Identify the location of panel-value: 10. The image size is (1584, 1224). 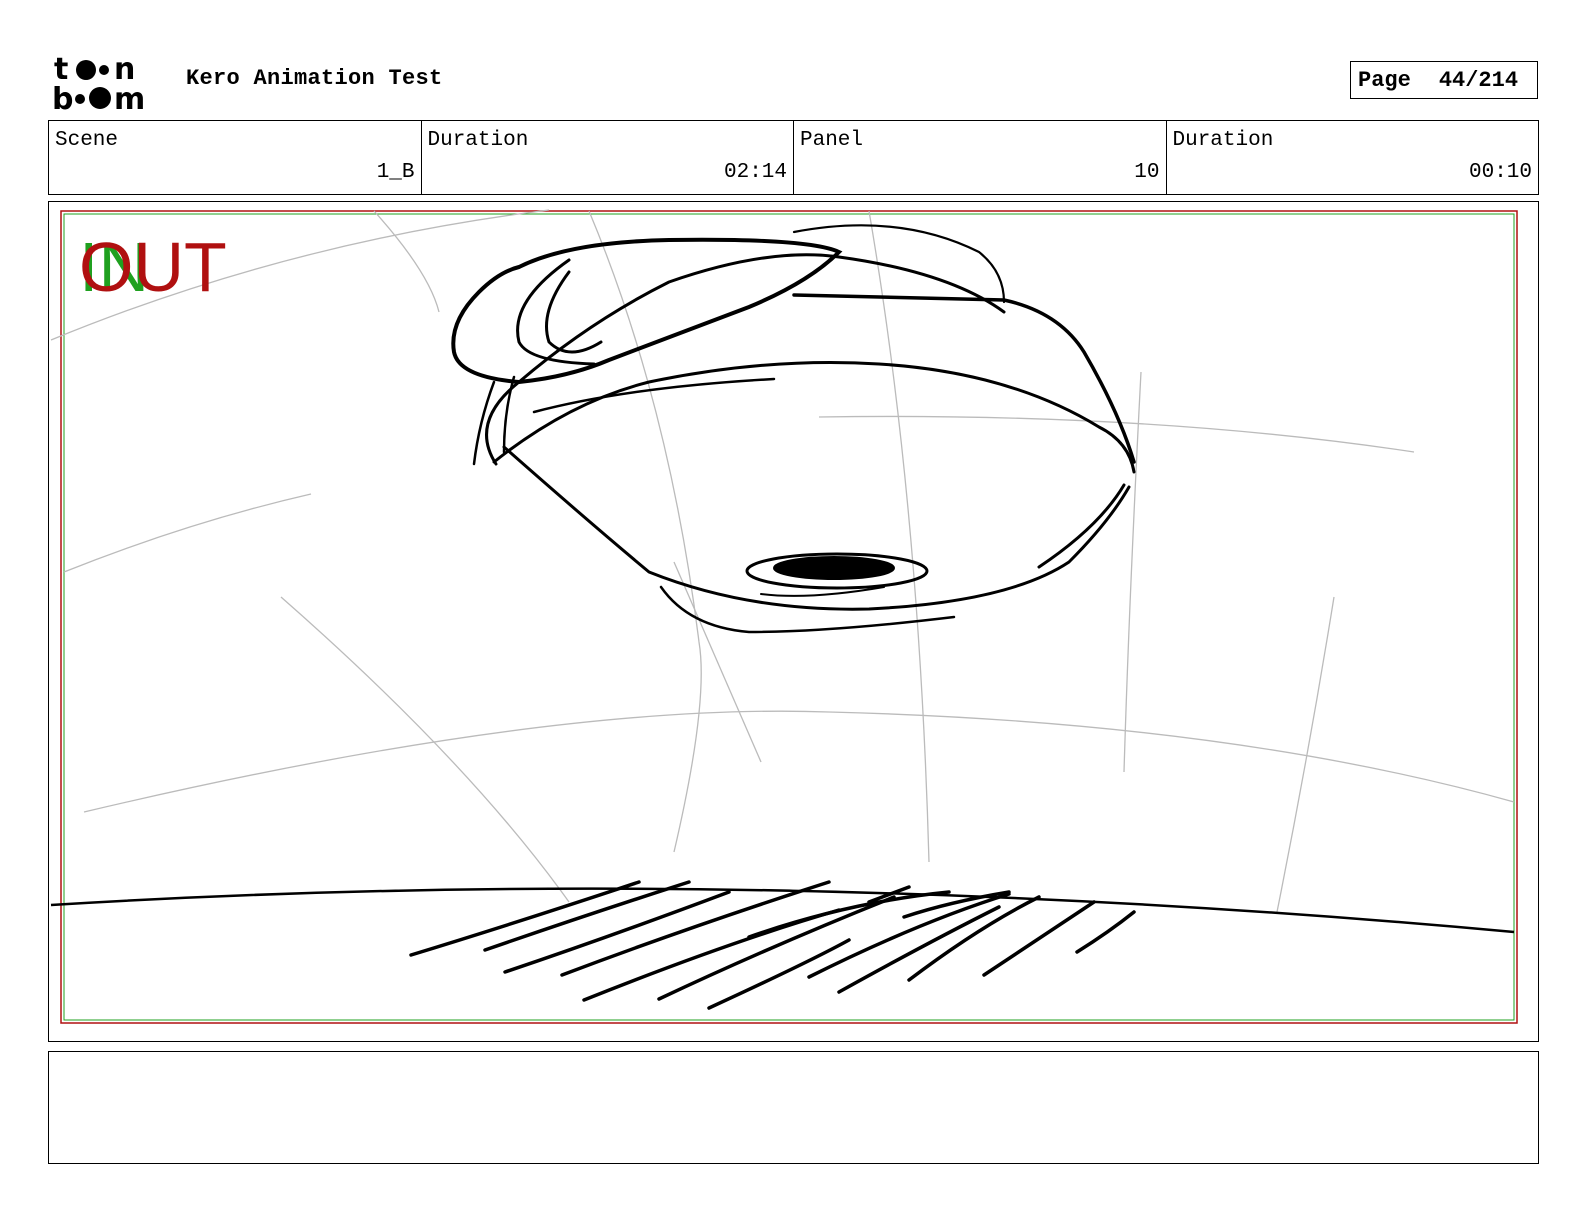
(1147, 172).